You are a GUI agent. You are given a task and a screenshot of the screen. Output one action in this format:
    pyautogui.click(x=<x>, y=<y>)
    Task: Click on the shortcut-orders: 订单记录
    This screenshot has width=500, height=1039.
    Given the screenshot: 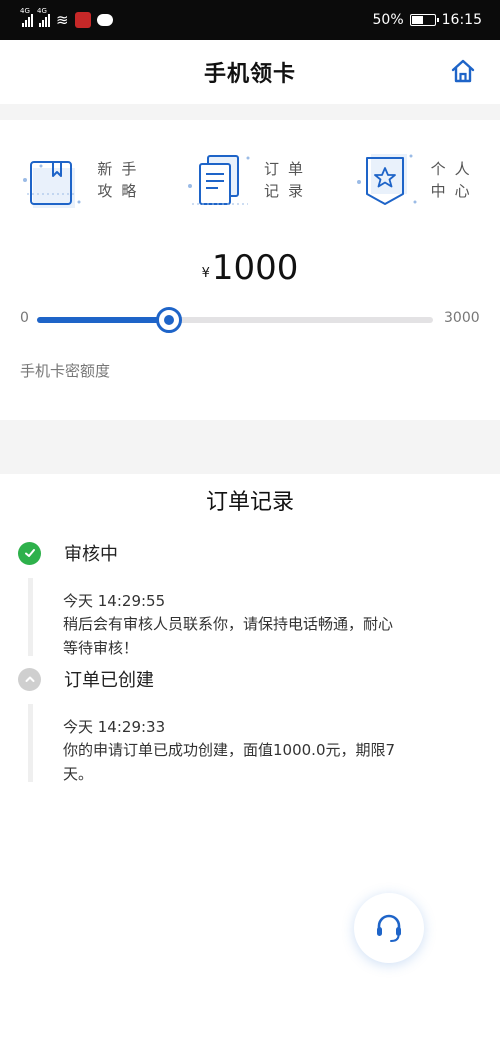 What is the action you would take?
    pyautogui.click(x=250, y=180)
    